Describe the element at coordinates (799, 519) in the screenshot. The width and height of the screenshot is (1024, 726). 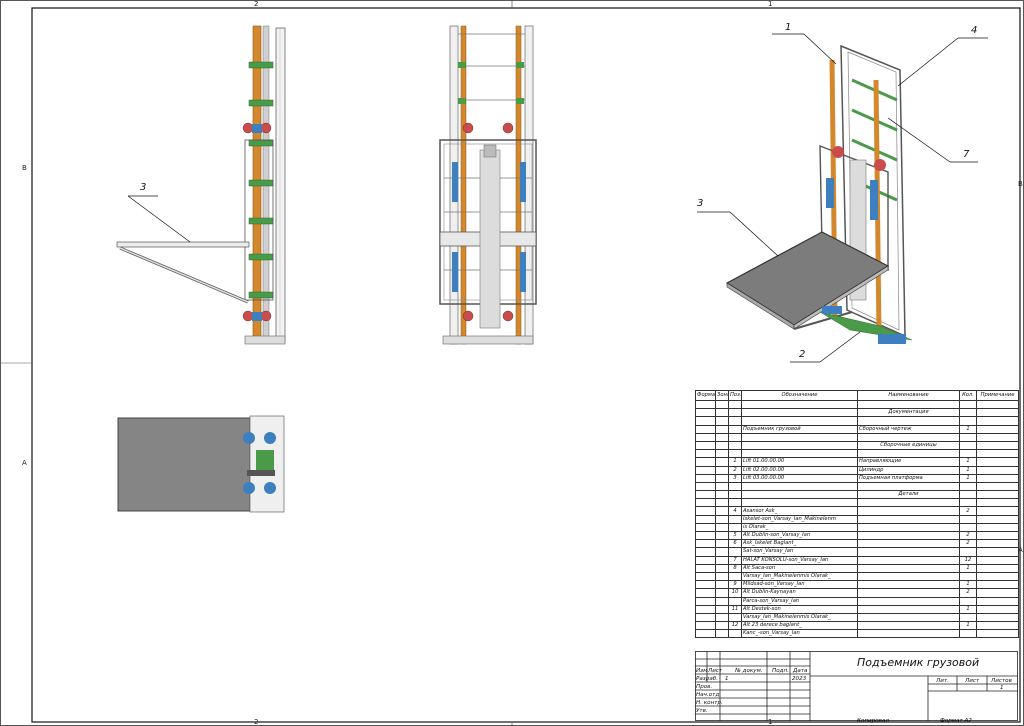
I see `spec-cell: Iskelet-son_Varsay_Ian_Makinelenm` at that location.